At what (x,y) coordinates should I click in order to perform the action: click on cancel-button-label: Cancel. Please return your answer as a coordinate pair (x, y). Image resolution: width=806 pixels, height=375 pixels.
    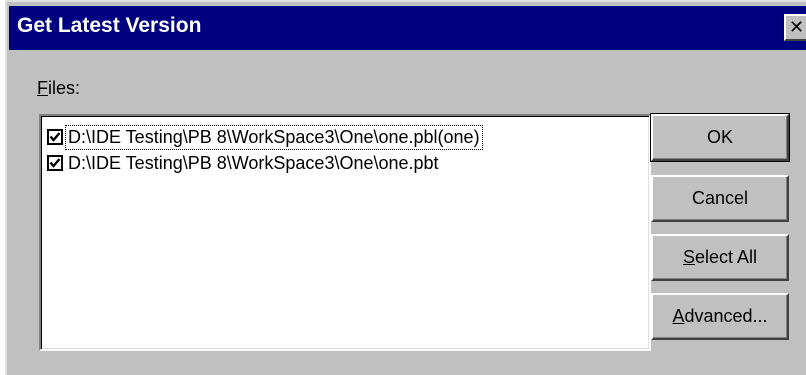
    Looking at the image, I should click on (720, 198).